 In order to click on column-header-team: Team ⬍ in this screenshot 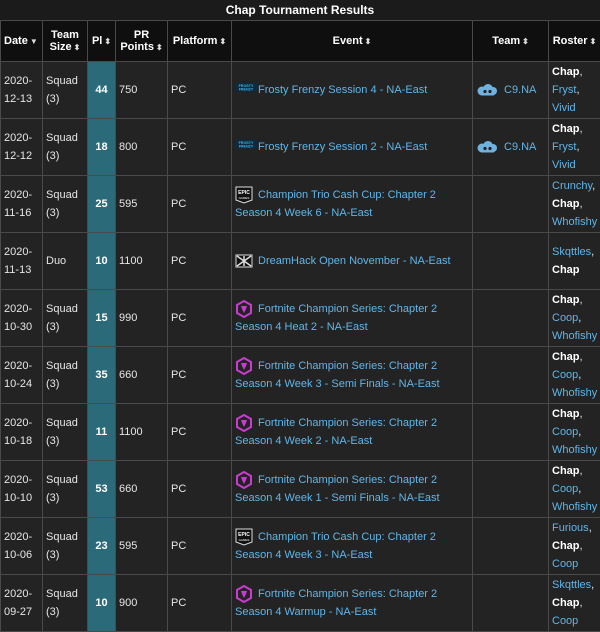, I will do `click(510, 41)`.